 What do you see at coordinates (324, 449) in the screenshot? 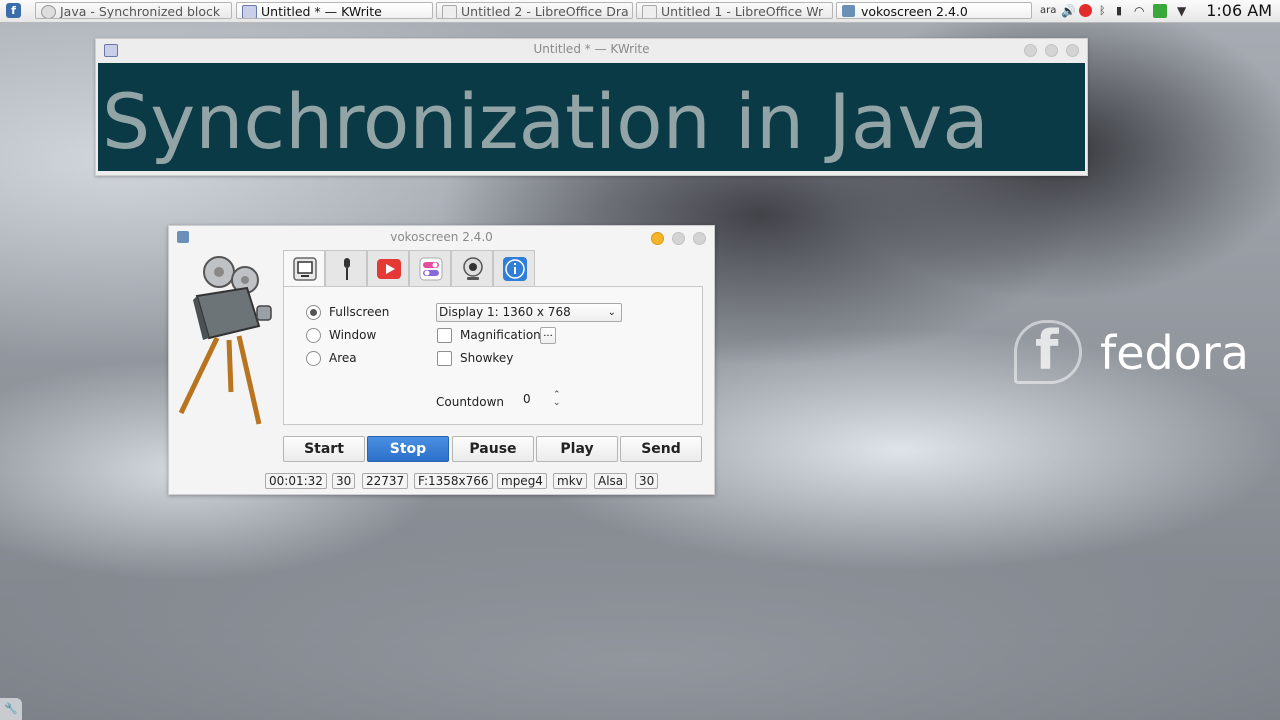
I see `start-button: Start` at bounding box center [324, 449].